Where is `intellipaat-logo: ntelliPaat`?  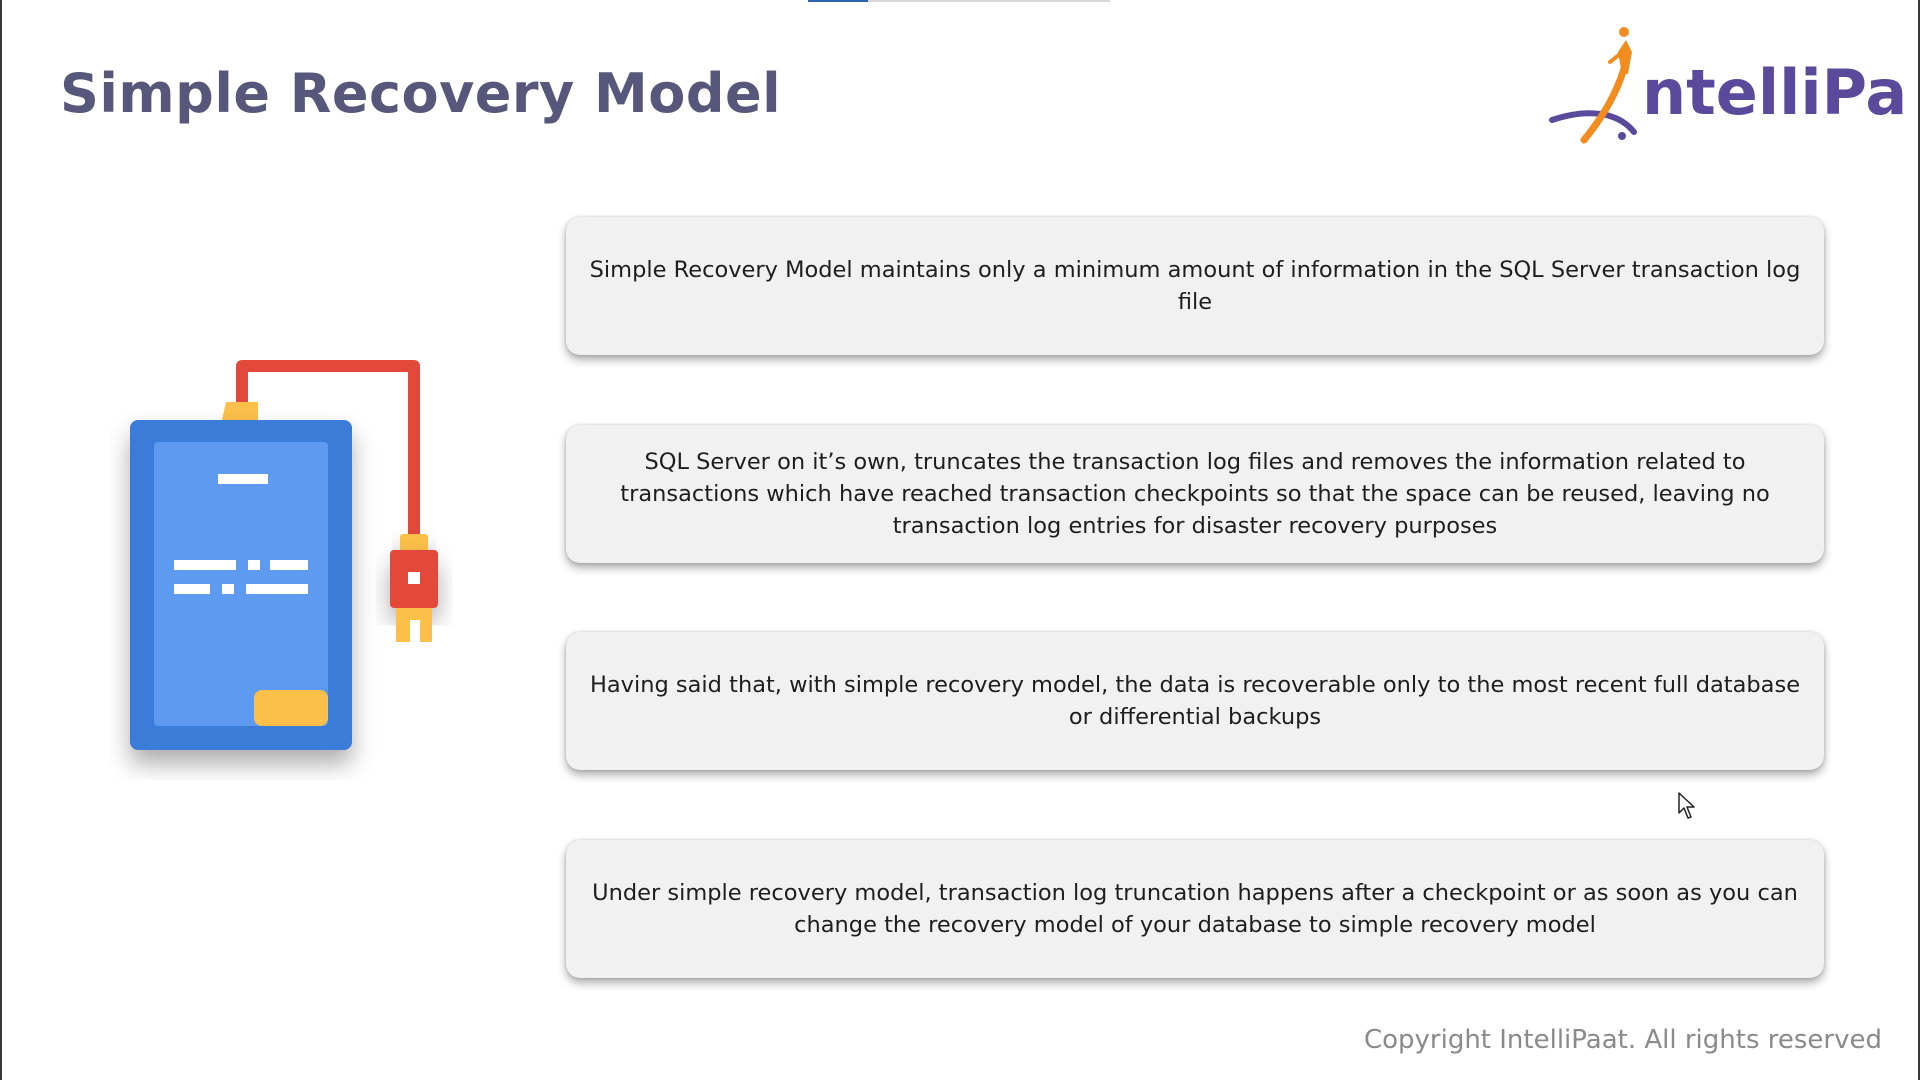
intellipaat-logo: ntelliPaat is located at coordinates (1734, 87).